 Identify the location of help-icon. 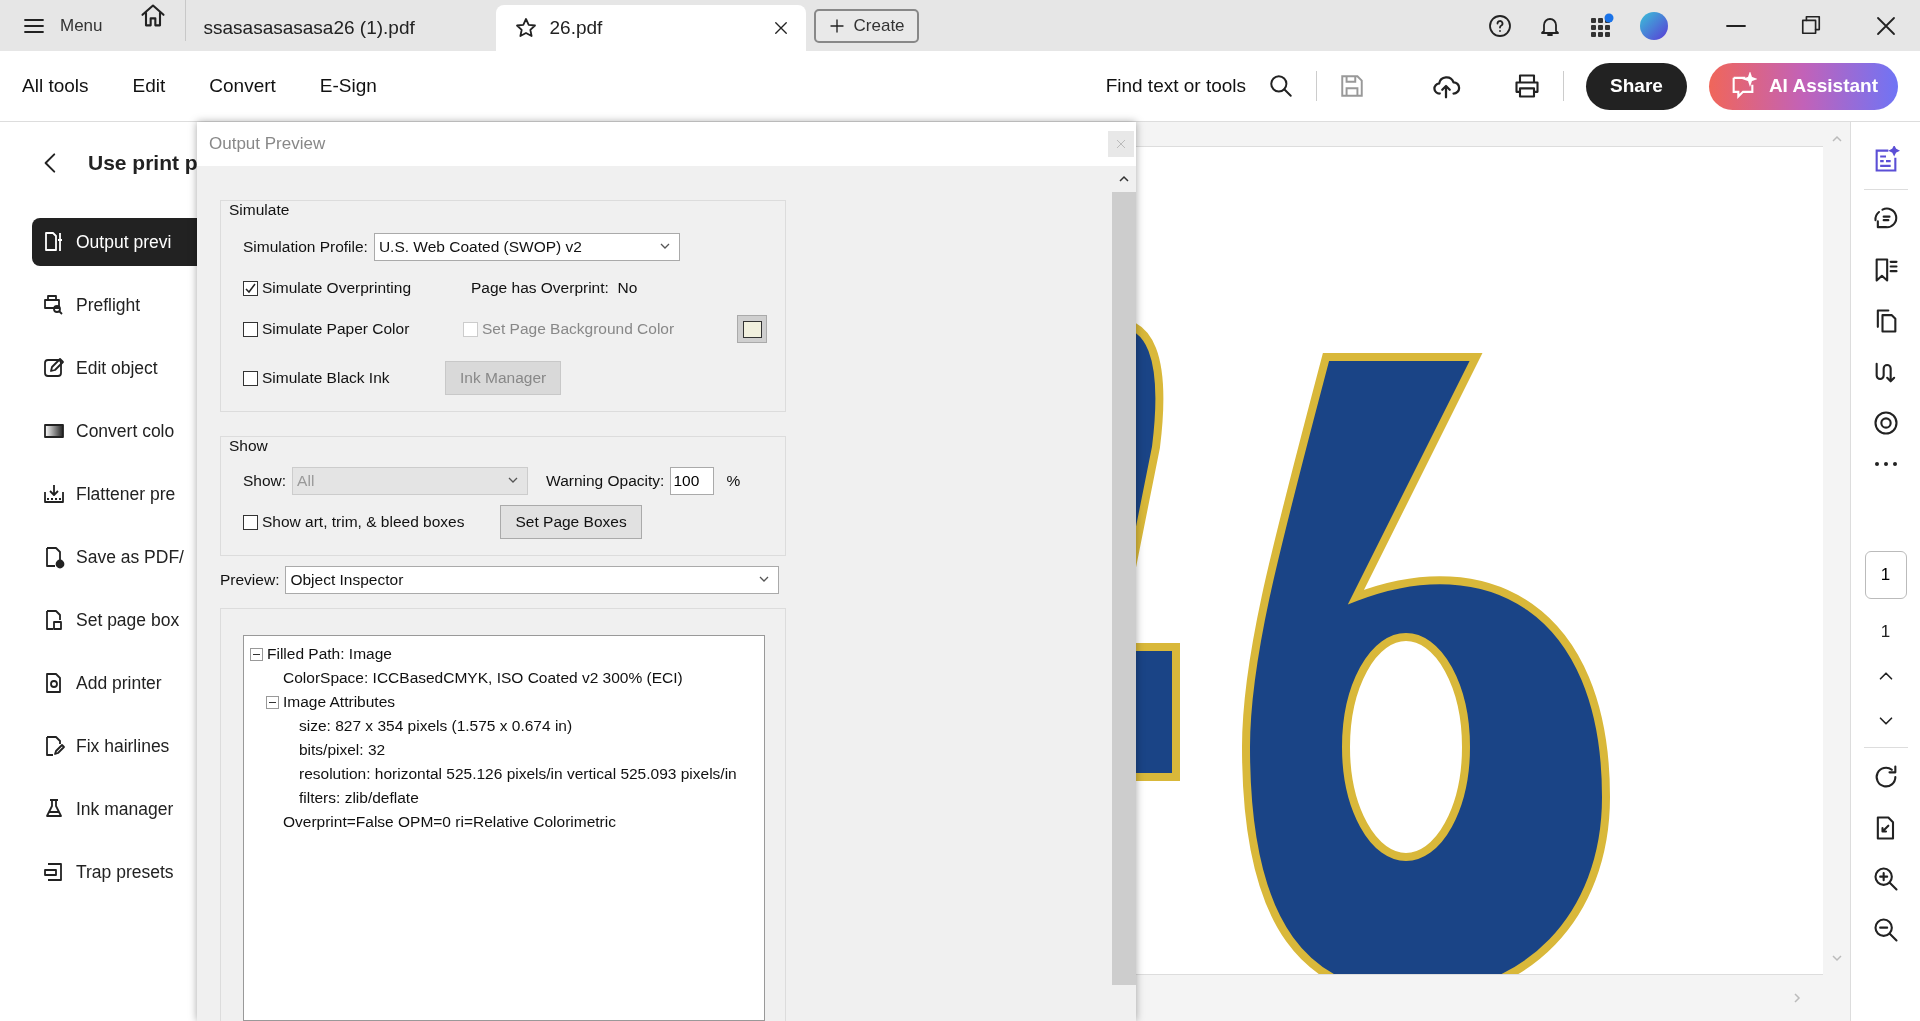
(1500, 25).